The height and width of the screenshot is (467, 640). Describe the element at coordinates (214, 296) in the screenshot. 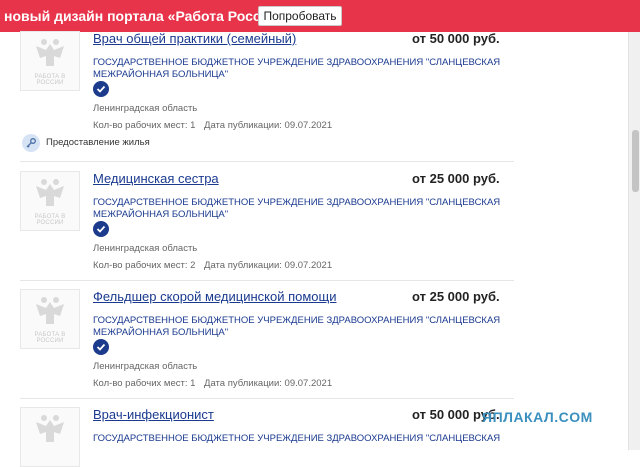

I see `vacancy-title-link: Фельдшер скорой медицинской помощи` at that location.